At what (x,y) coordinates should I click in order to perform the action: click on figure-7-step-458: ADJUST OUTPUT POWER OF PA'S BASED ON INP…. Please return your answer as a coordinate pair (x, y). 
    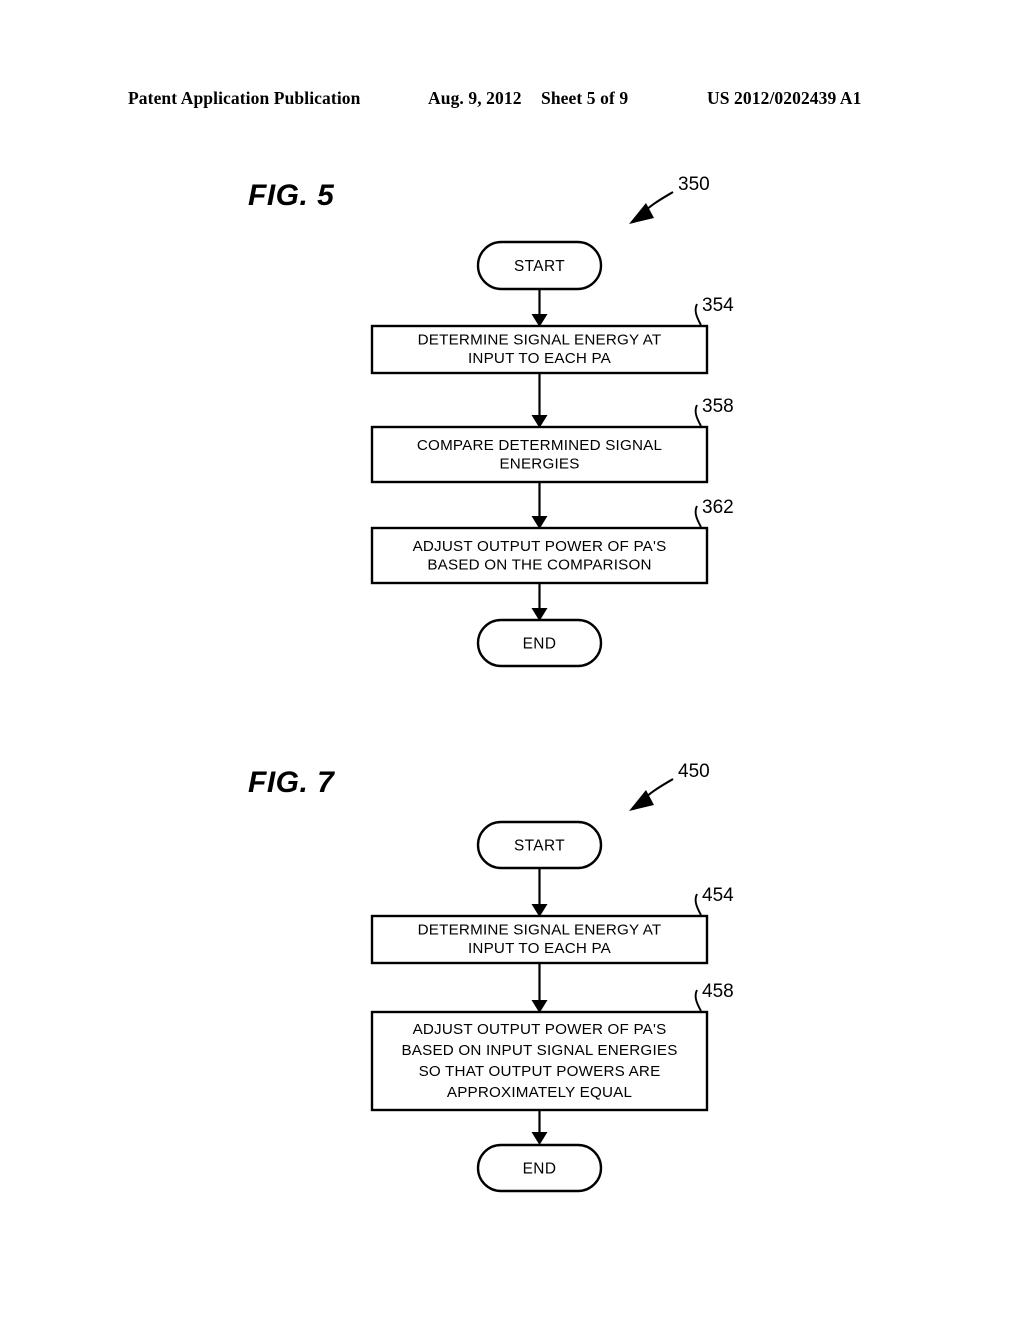
    Looking at the image, I should click on (552, 1046).